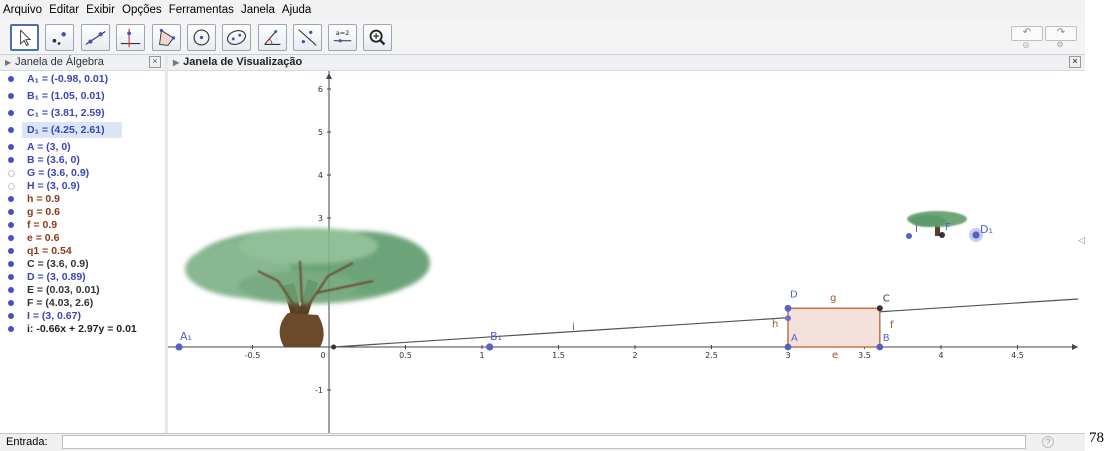  What do you see at coordinates (788, 318) in the screenshot?
I see `point-i` at bounding box center [788, 318].